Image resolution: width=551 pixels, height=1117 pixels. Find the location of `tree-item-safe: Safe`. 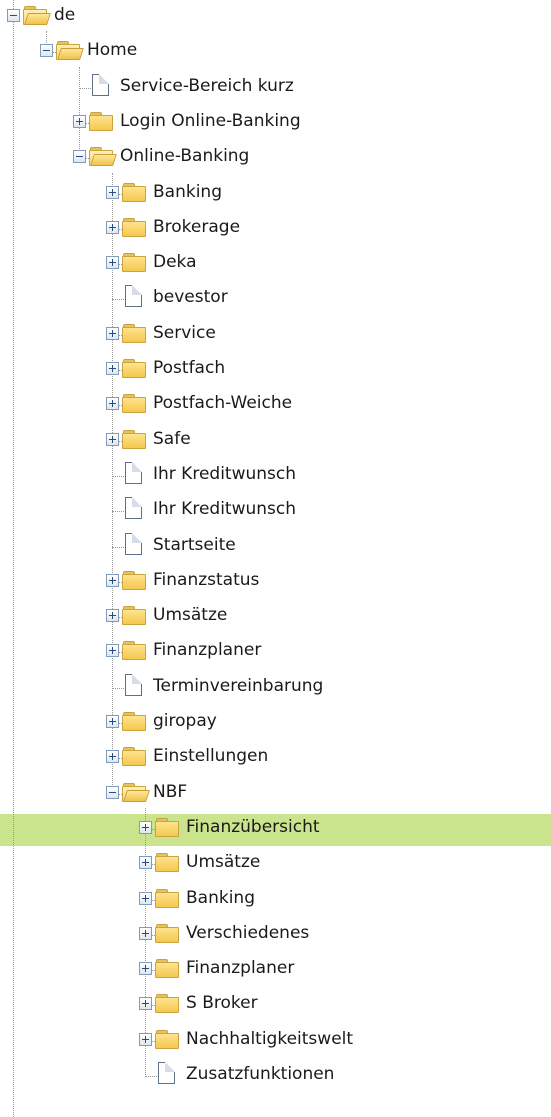

tree-item-safe: Safe is located at coordinates (275, 439).